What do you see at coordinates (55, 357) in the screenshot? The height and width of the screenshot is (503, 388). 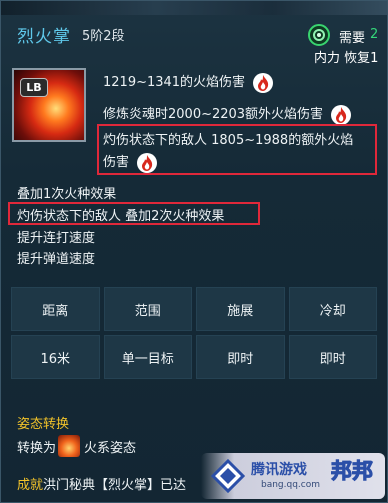 I see `stat-value-range: 16米` at bounding box center [55, 357].